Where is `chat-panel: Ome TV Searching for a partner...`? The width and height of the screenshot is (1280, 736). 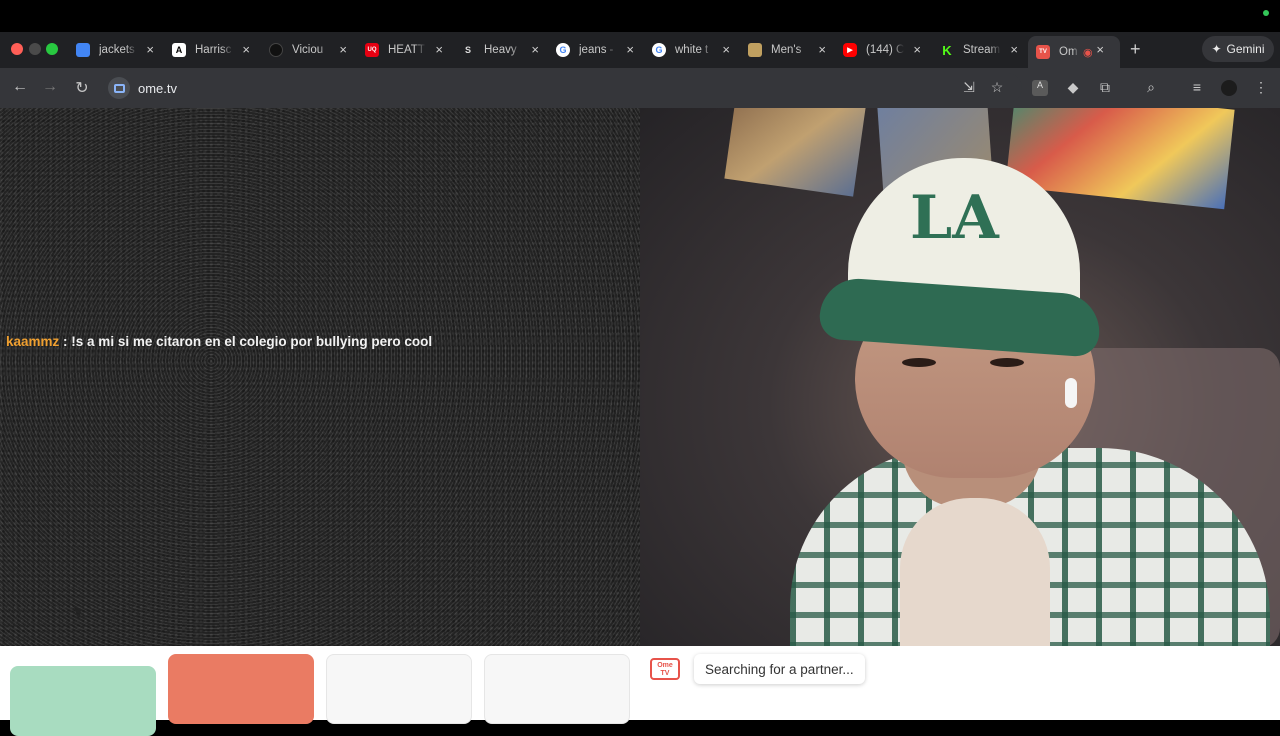 chat-panel: Ome TV Searching for a partner... is located at coordinates (960, 683).